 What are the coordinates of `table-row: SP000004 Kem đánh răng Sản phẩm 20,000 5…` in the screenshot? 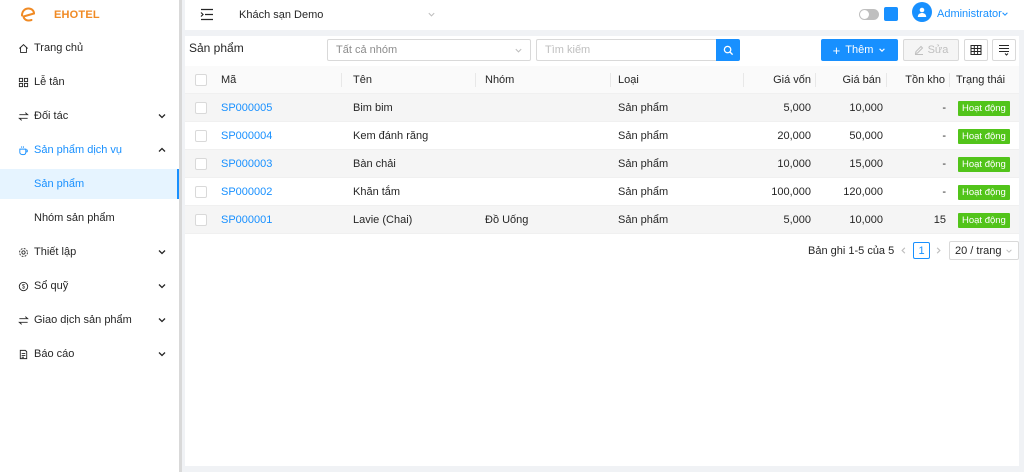 It's located at (602, 136).